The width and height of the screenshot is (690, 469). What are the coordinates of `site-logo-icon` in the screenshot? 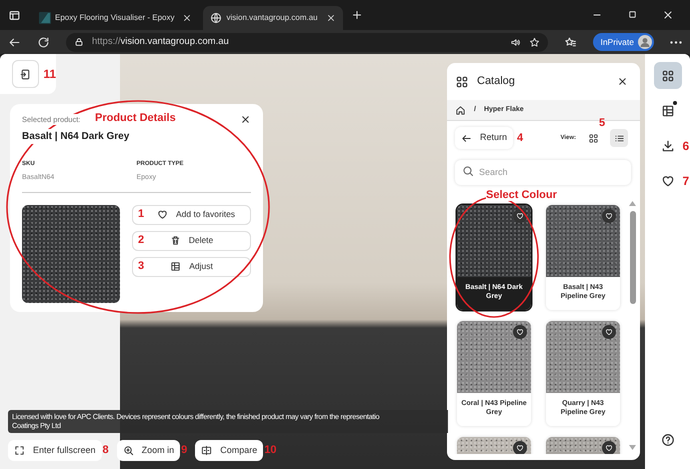 It's located at (45, 18).